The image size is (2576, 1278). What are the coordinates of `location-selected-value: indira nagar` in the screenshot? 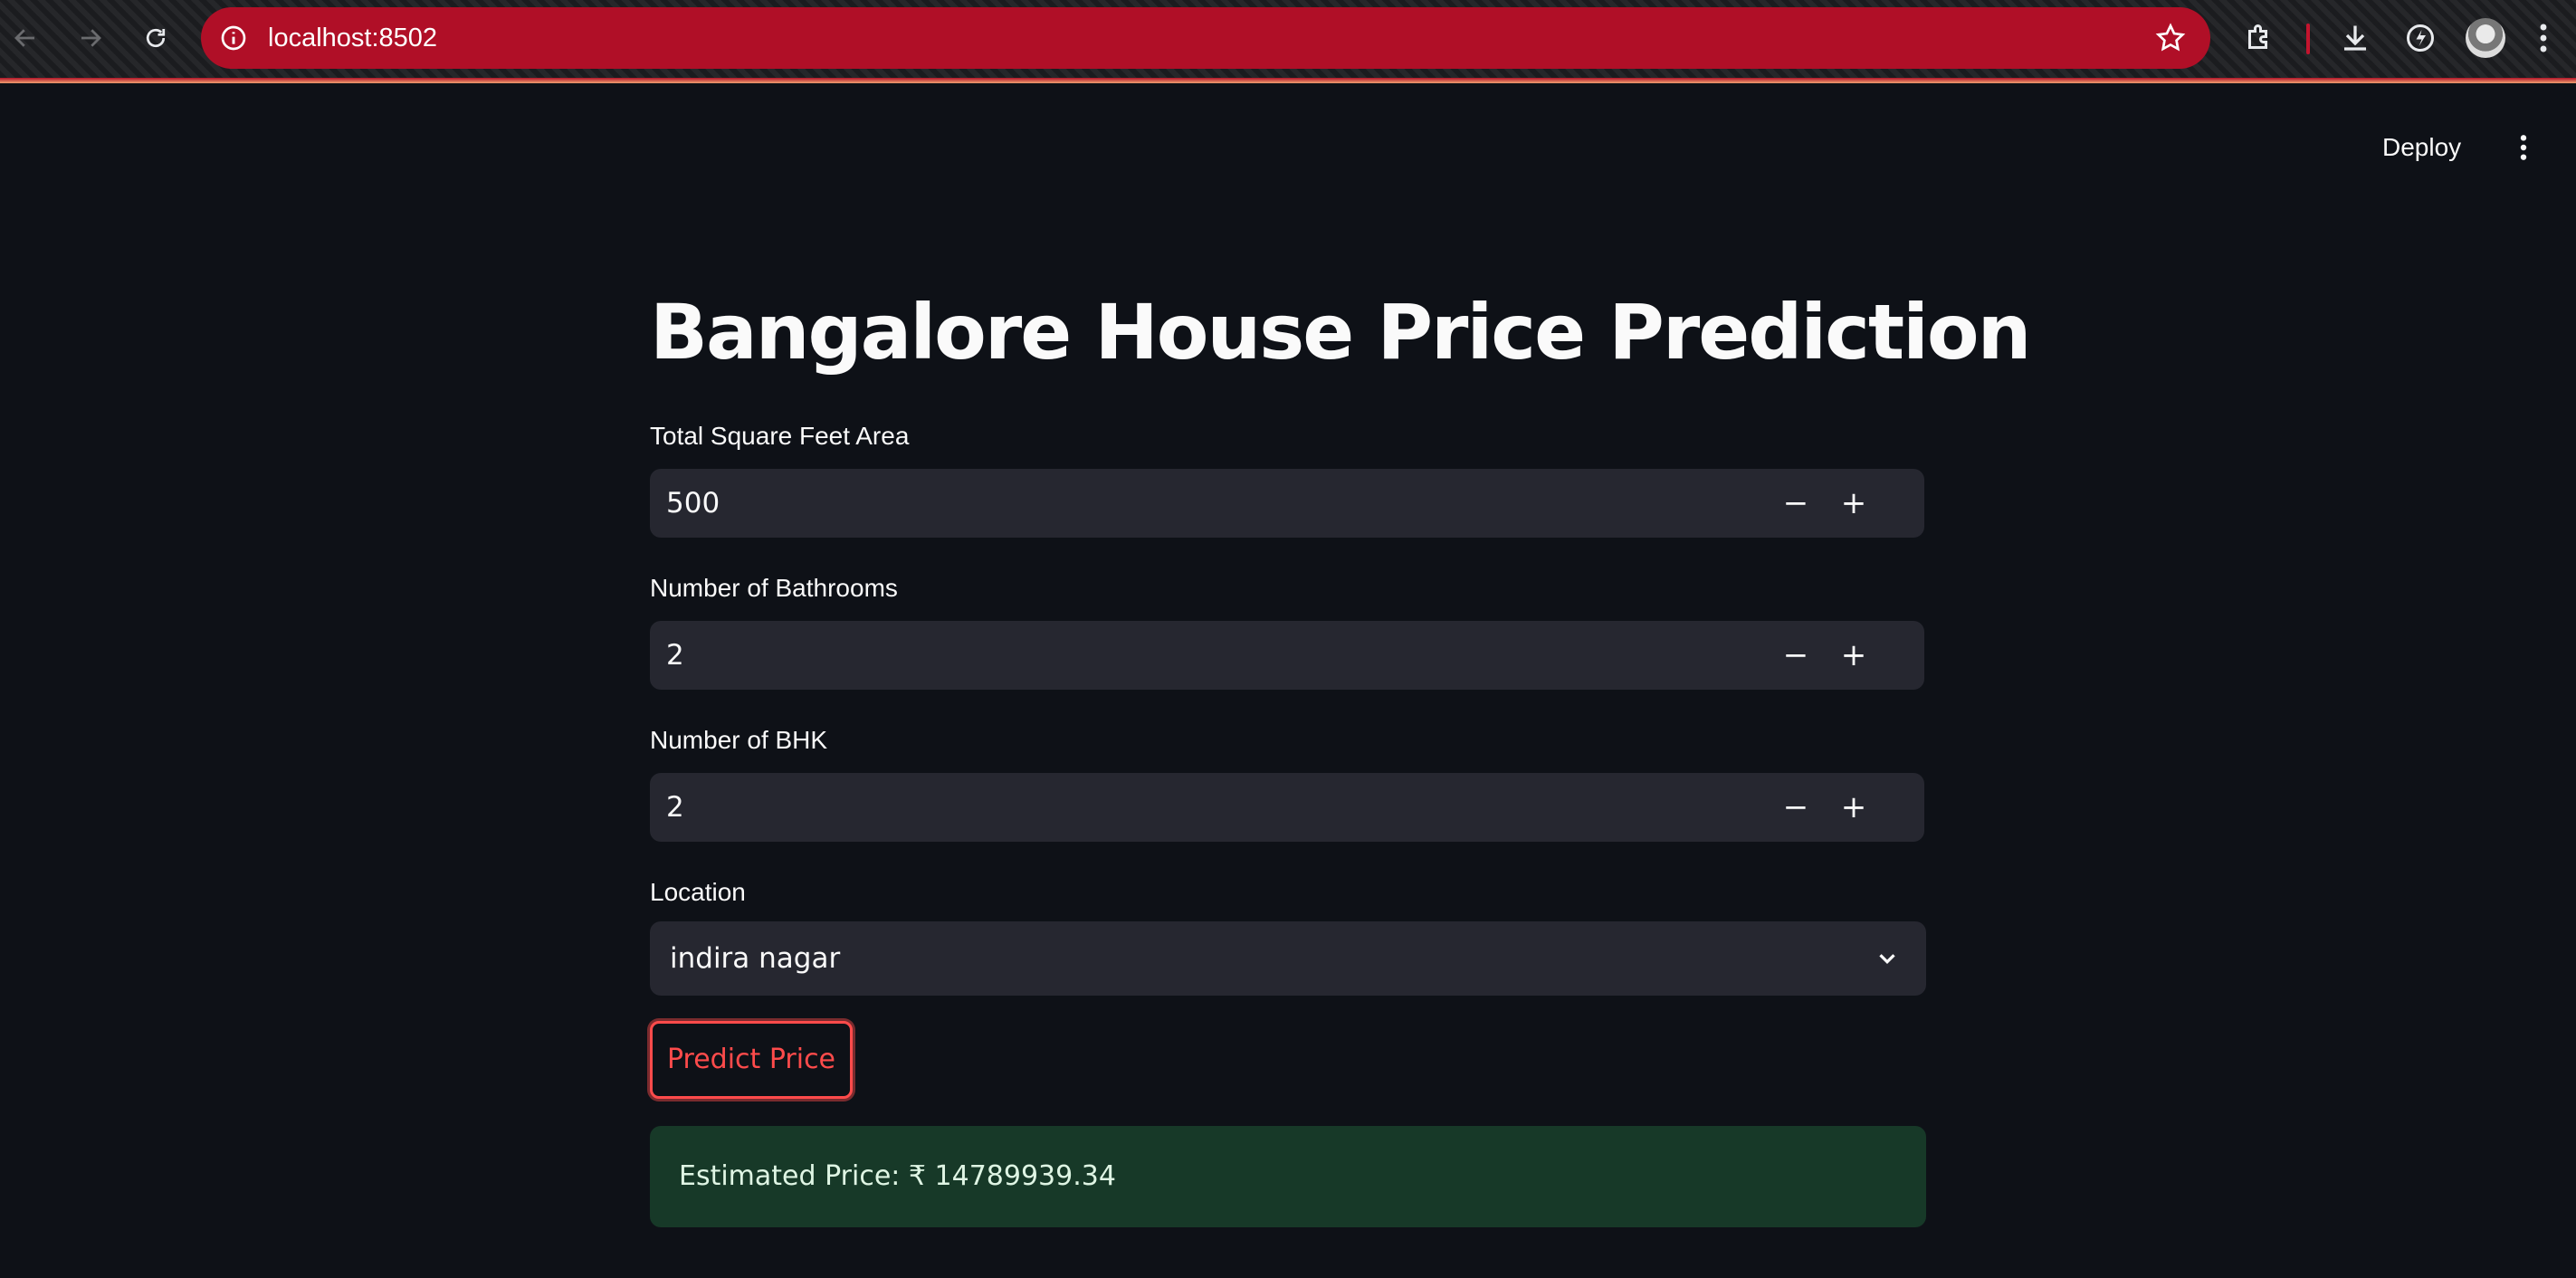 It's located at (755, 958).